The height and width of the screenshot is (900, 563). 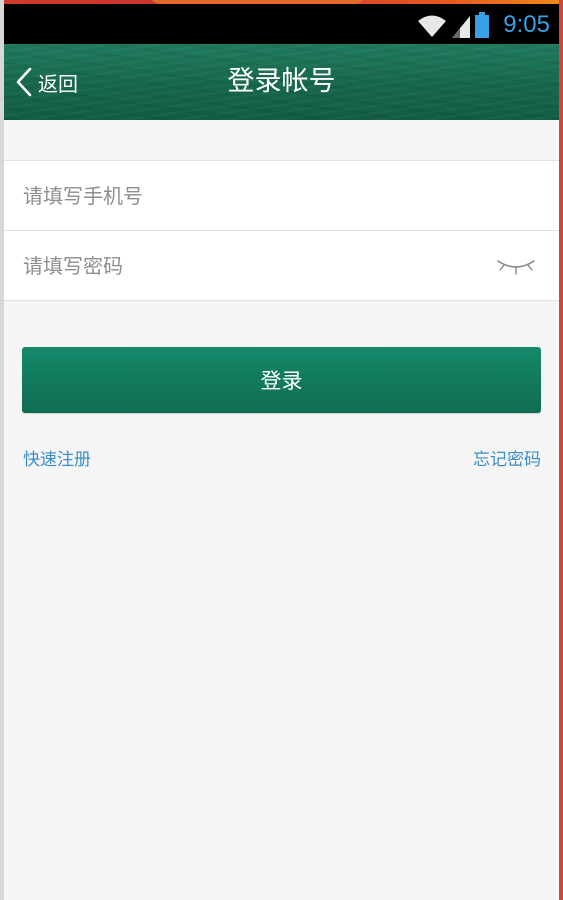 What do you see at coordinates (432, 26) in the screenshot?
I see `wifi-icon` at bounding box center [432, 26].